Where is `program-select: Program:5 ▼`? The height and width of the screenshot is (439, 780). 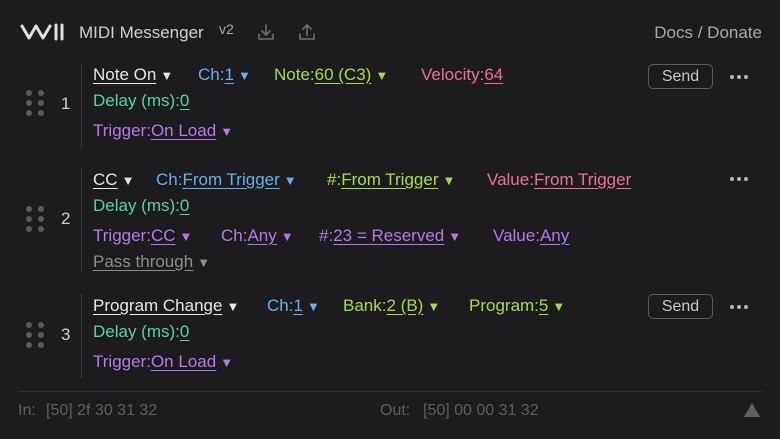
program-select: Program:5 ▼ is located at coordinates (517, 306).